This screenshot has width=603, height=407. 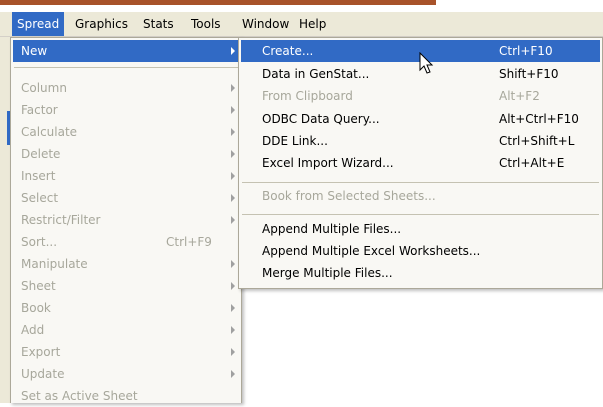 What do you see at coordinates (126, 176) in the screenshot?
I see `menu-item-insert: Insert` at bounding box center [126, 176].